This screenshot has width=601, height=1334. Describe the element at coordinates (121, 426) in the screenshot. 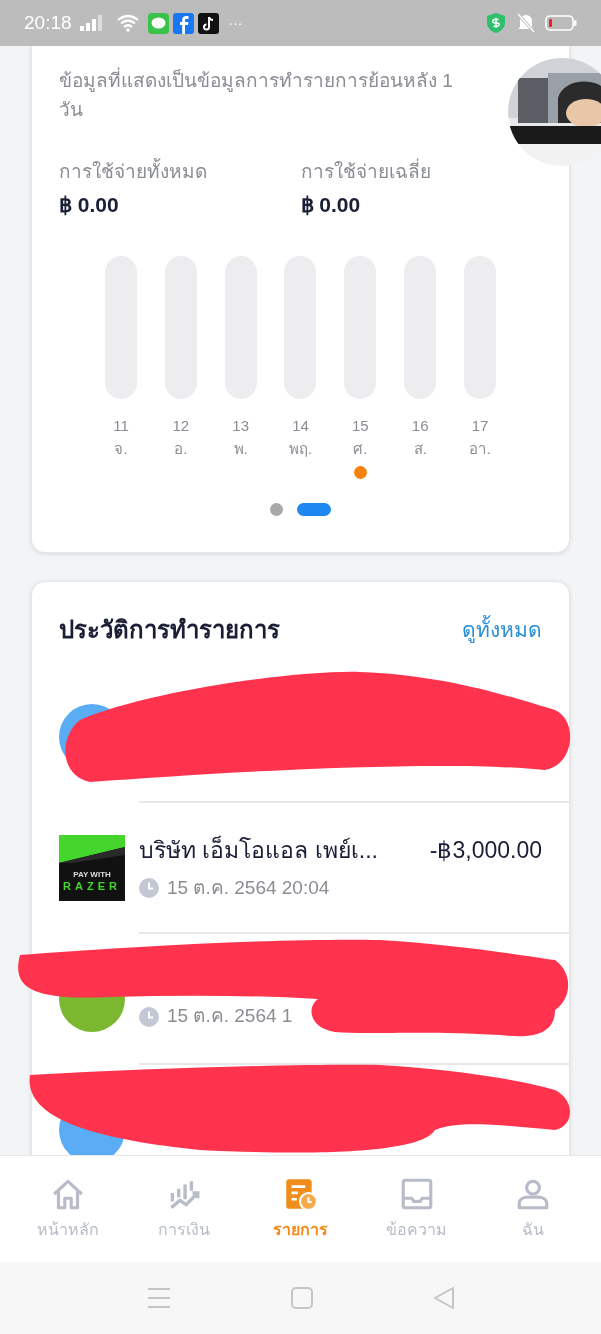

I see `day-number: 11` at that location.